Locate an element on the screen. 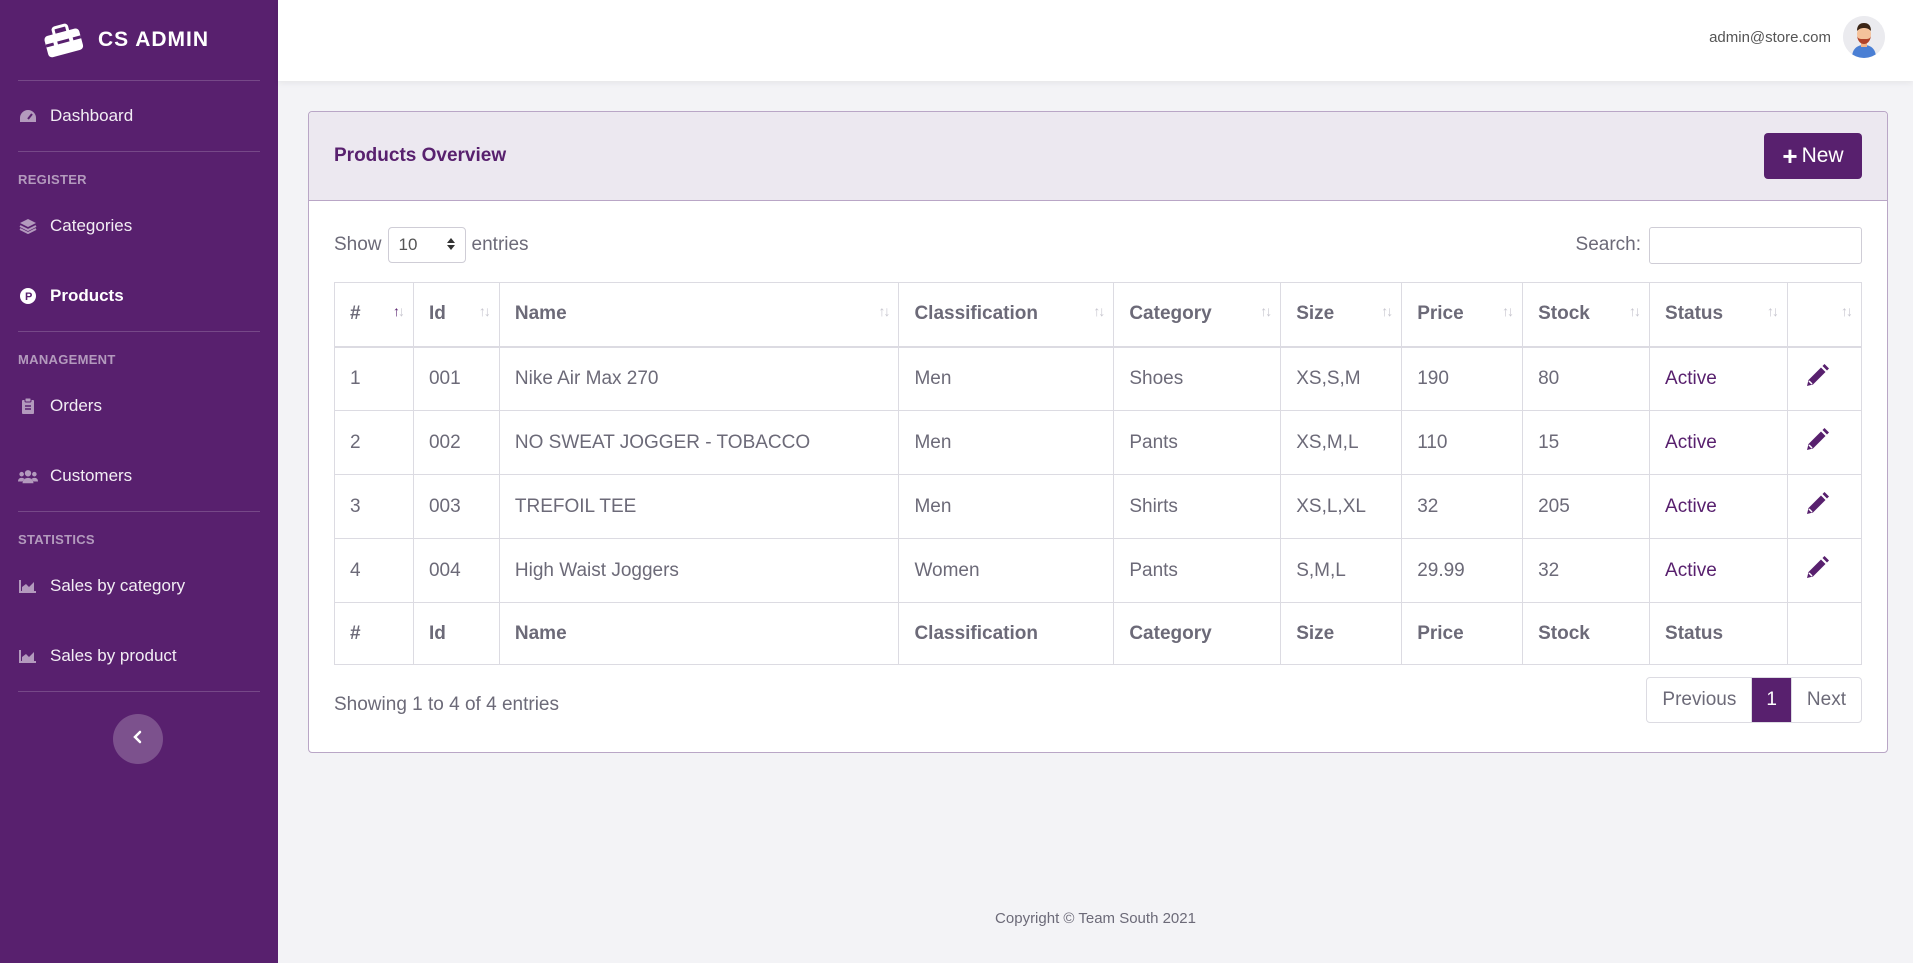 The width and height of the screenshot is (1913, 963). sidebar-item-label: Orders is located at coordinates (76, 405).